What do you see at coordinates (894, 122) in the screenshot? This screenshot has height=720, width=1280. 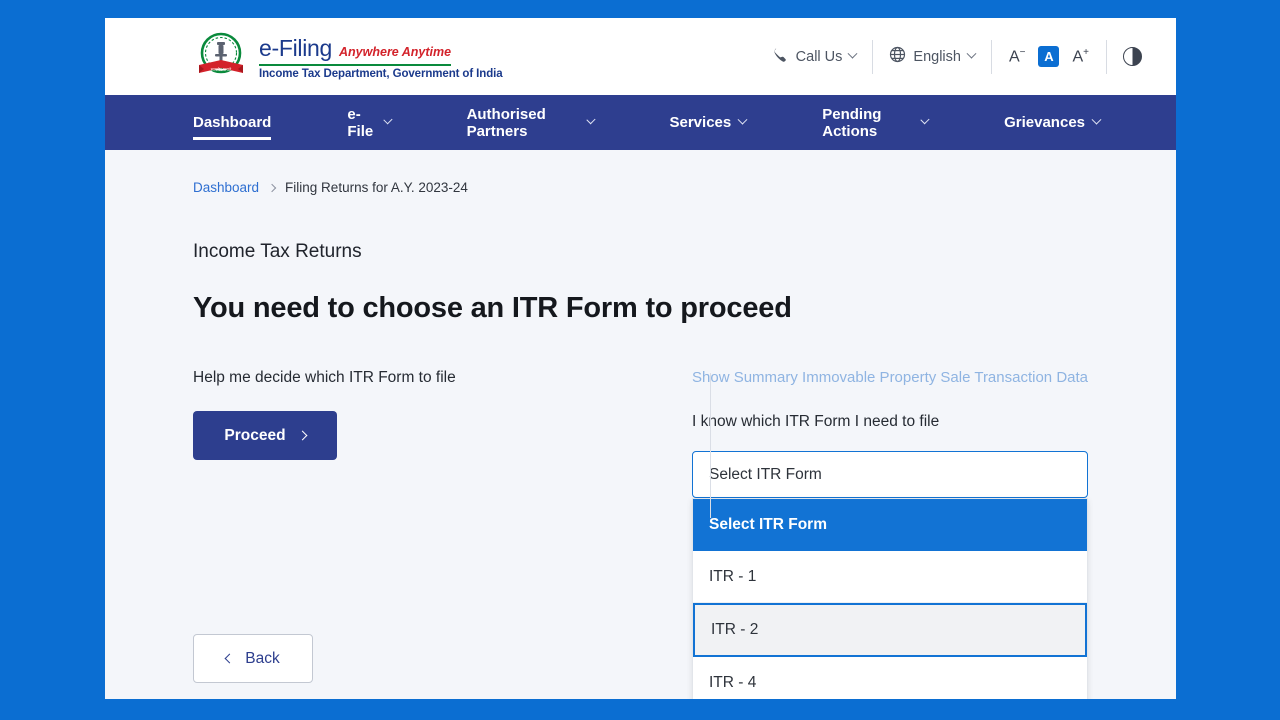 I see `nav-item-pending-actions: Pending Actions` at bounding box center [894, 122].